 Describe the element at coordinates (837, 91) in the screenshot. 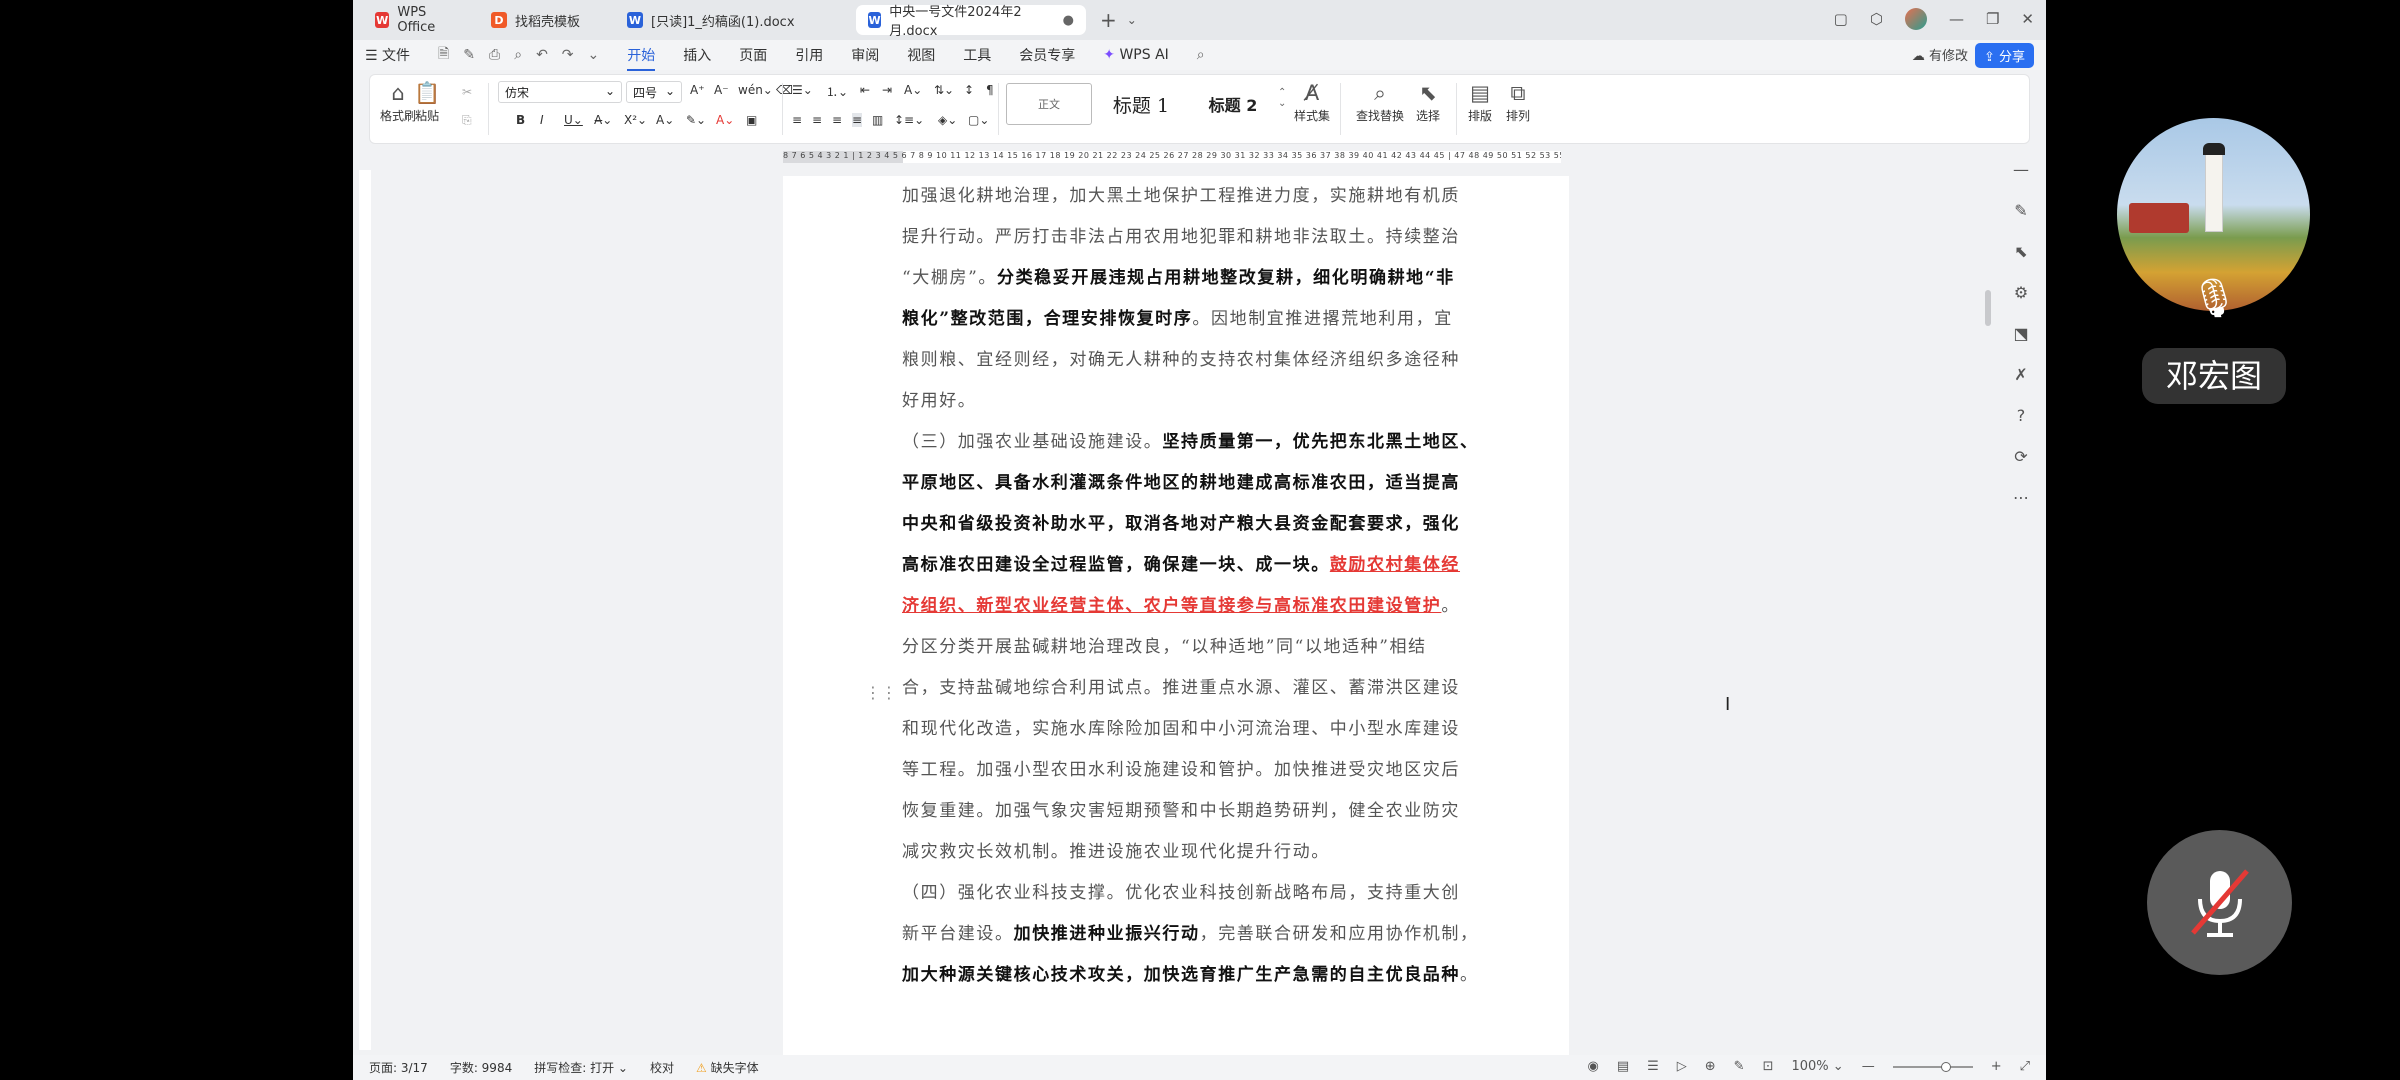

I see `numbered-list-icon: ⒈⌄` at that location.